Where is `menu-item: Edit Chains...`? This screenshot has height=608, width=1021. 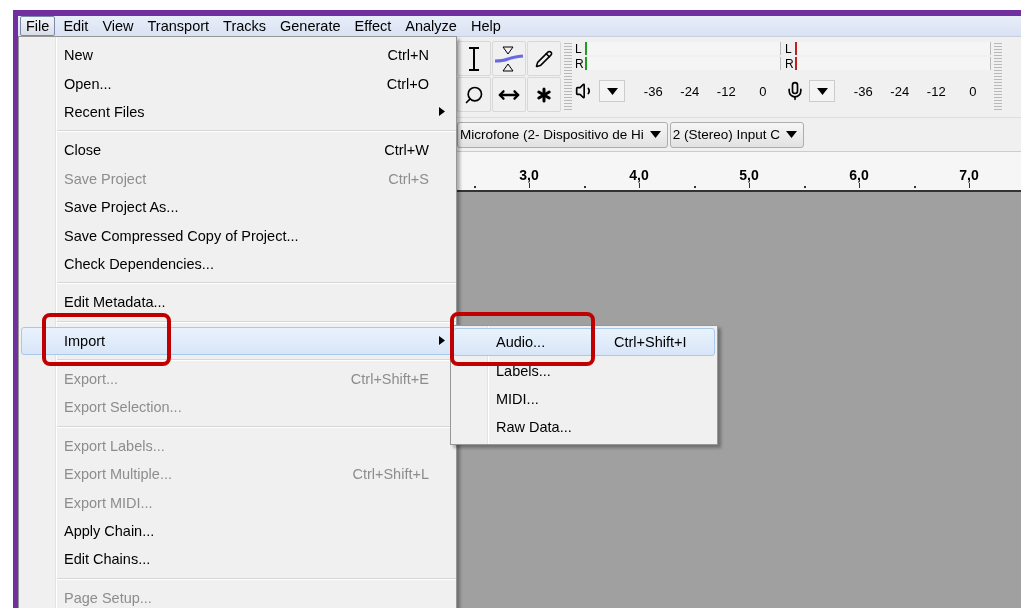
menu-item: Edit Chains... is located at coordinates (237, 559).